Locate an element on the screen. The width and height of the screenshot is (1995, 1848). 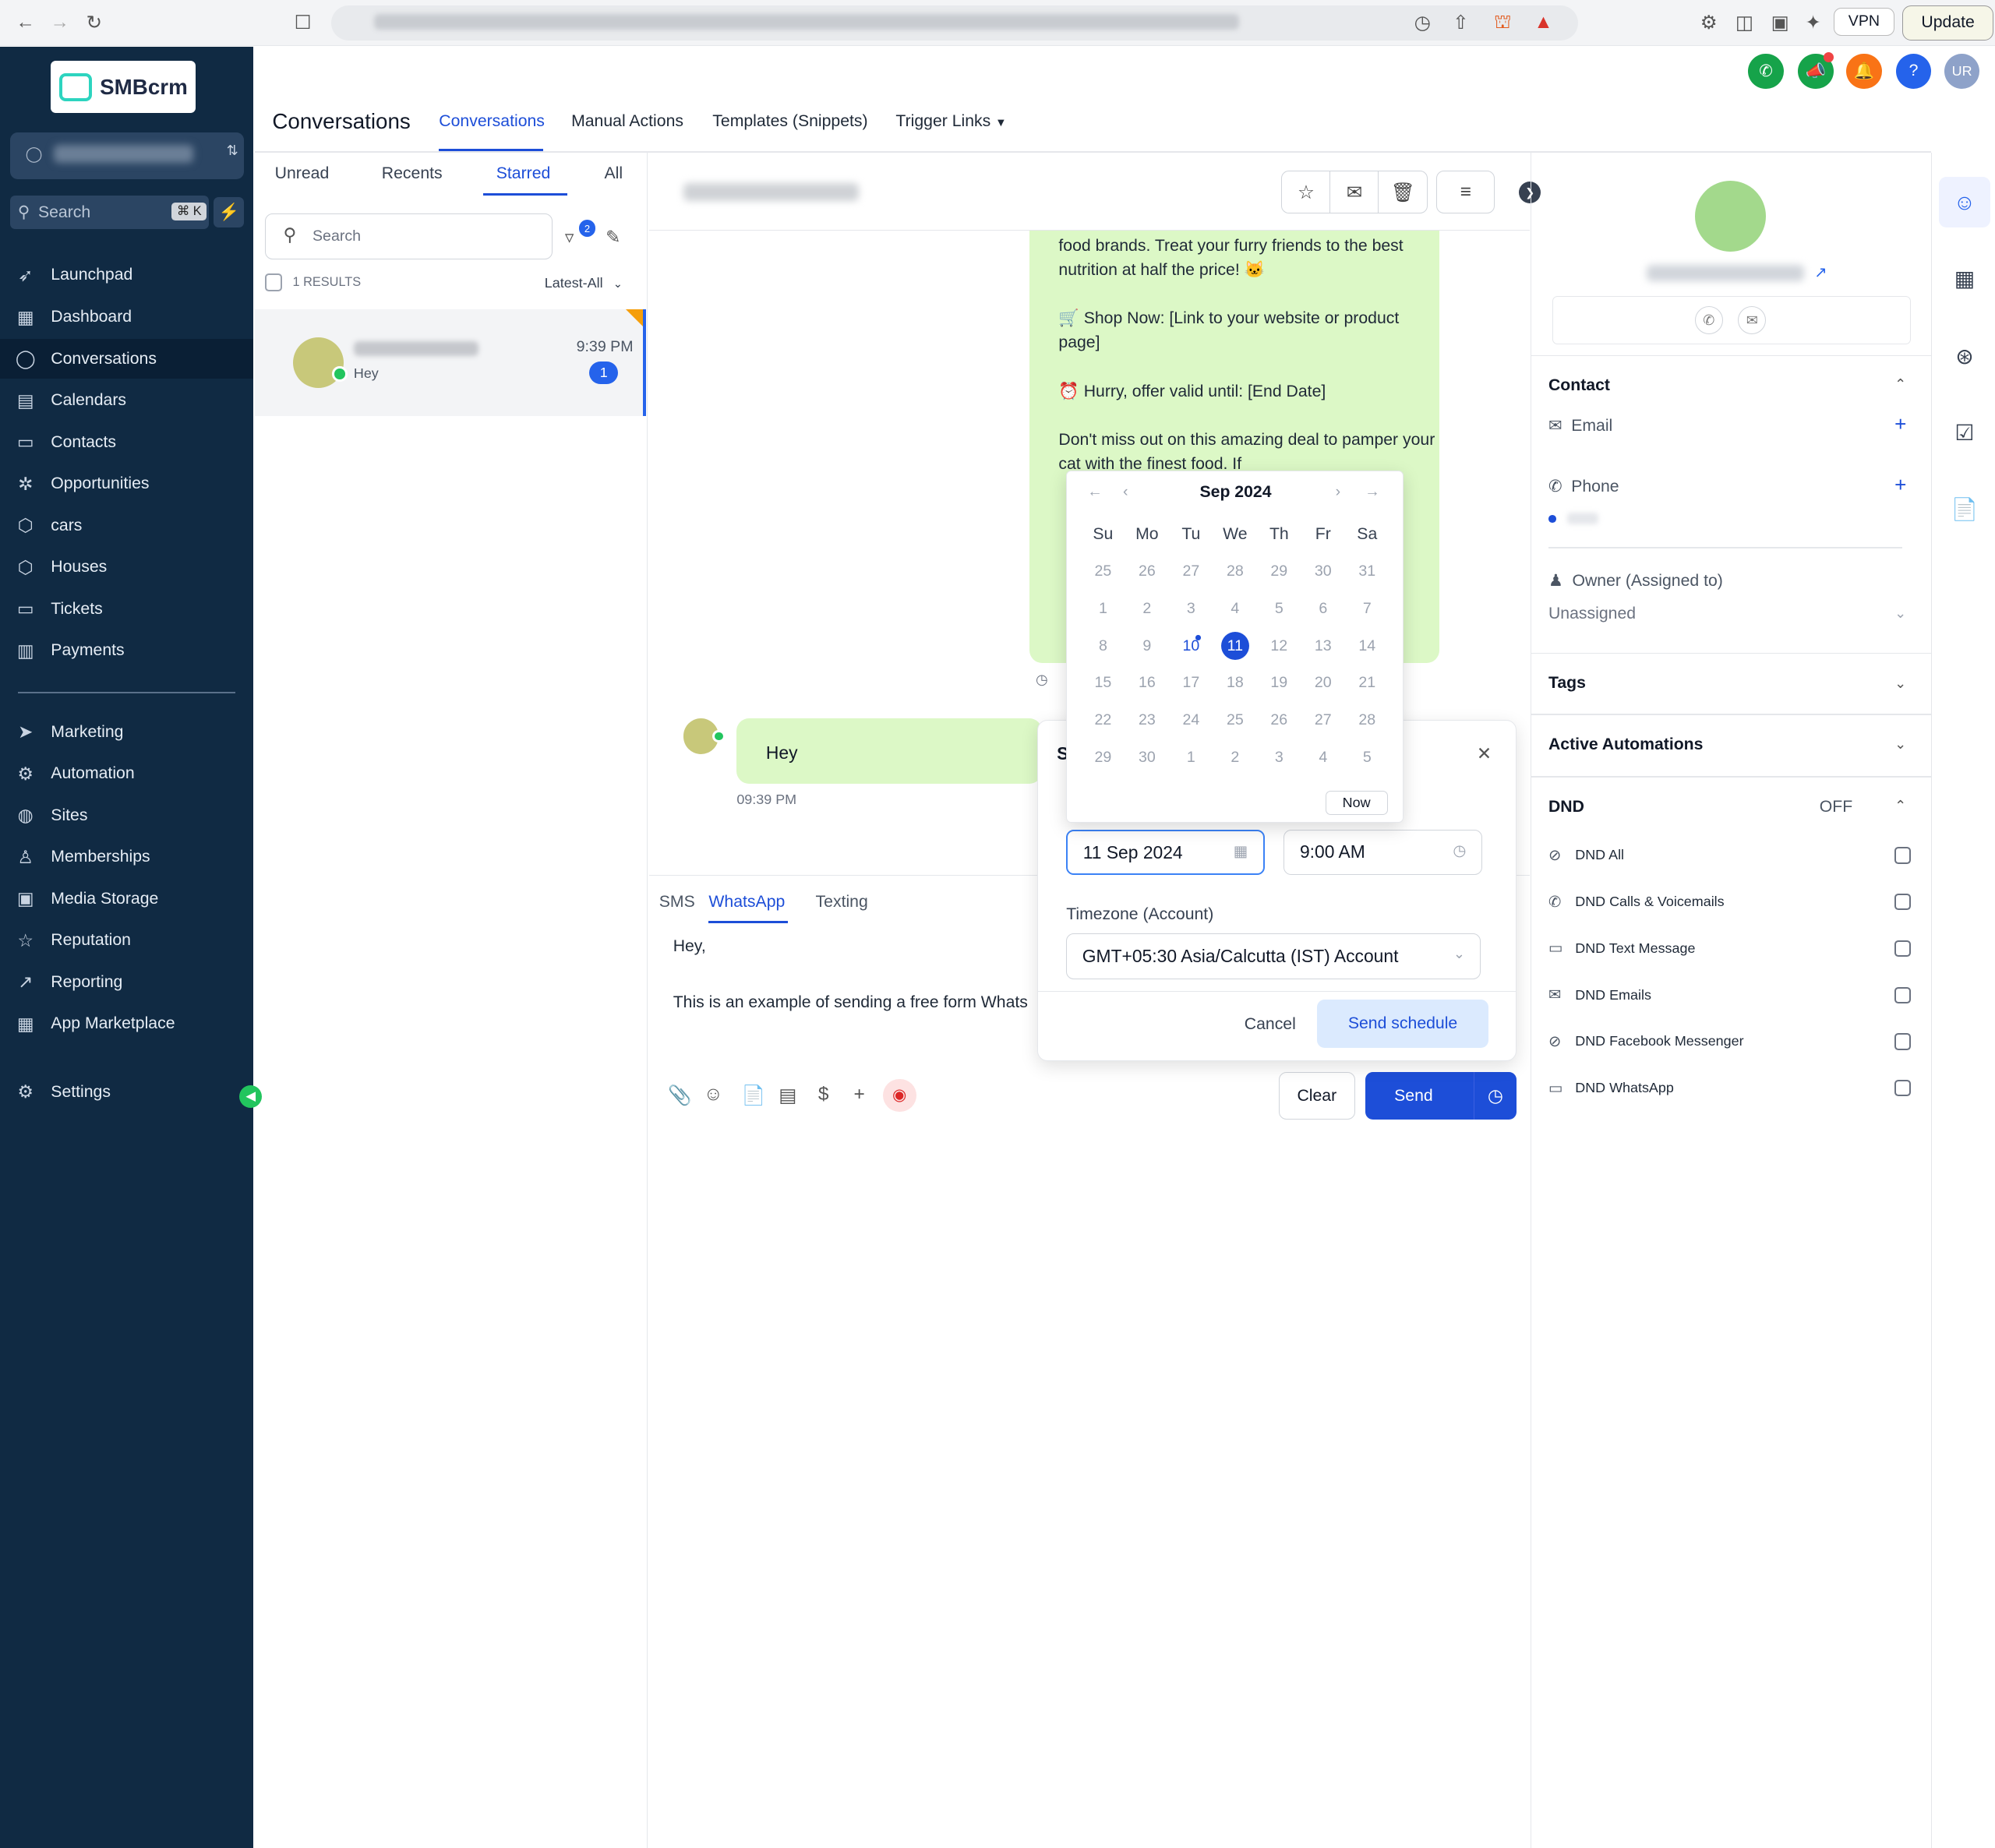
brand-logo: SMBcrm is located at coordinates (123, 87).